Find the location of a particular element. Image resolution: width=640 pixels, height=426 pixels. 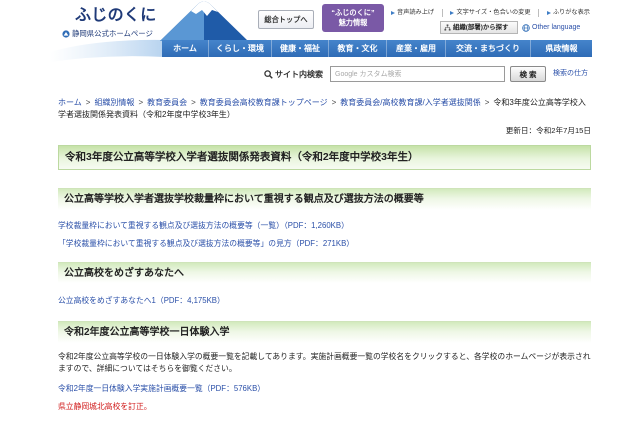

furigana-link: ふりがな表示 is located at coordinates (568, 13).